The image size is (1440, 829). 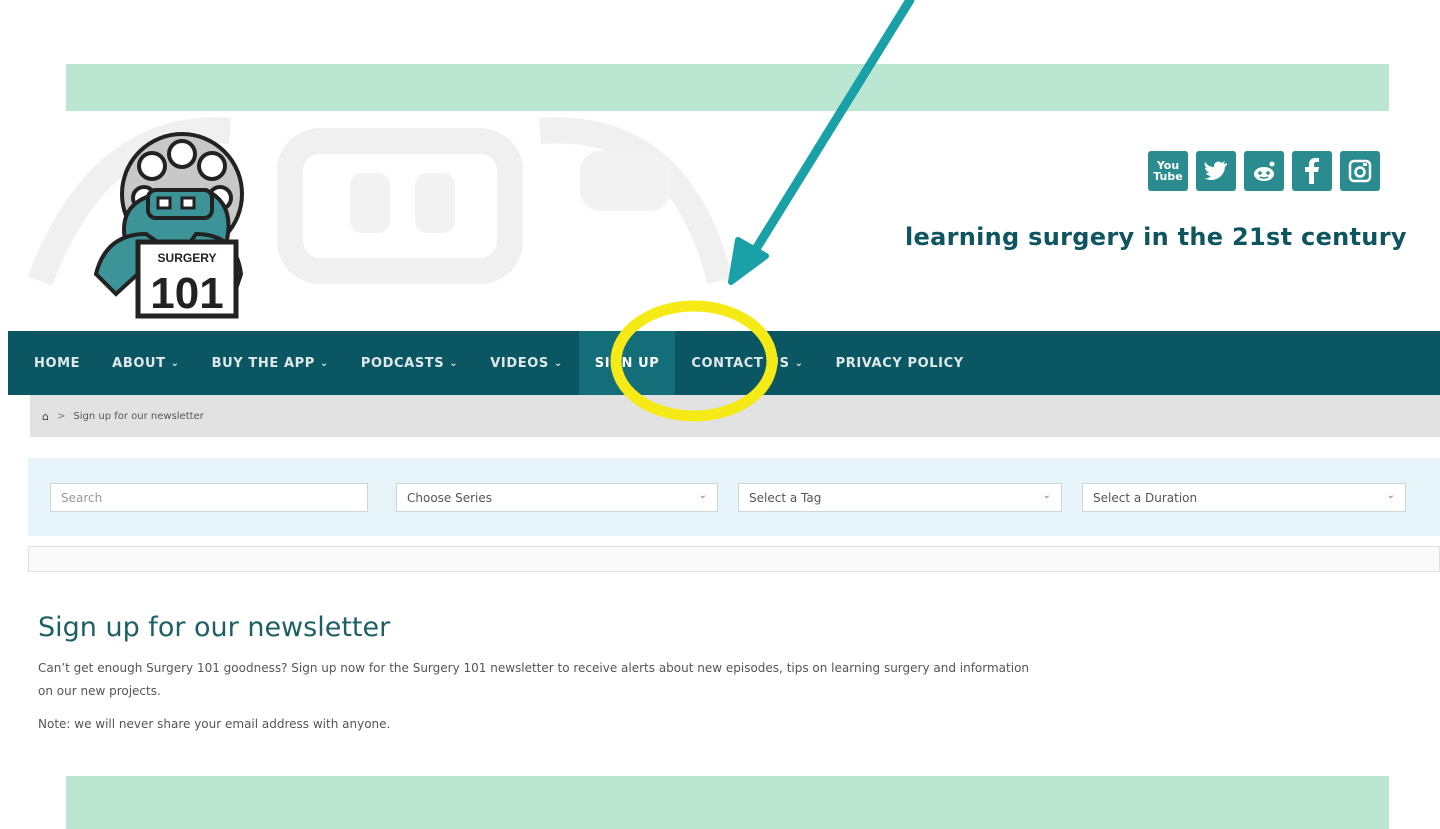 What do you see at coordinates (45, 416) in the screenshot?
I see `home-icon: ⌂` at bounding box center [45, 416].